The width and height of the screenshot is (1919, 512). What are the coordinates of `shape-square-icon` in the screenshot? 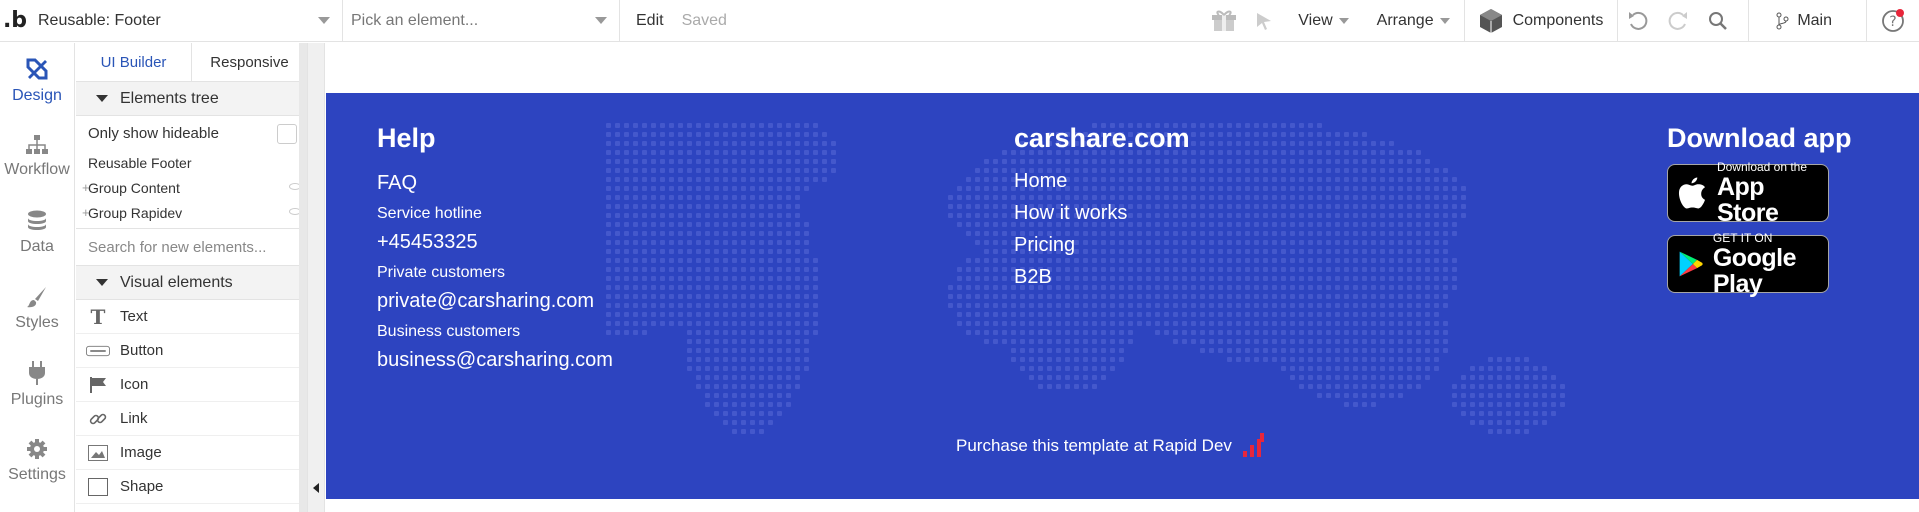 It's located at (98, 486).